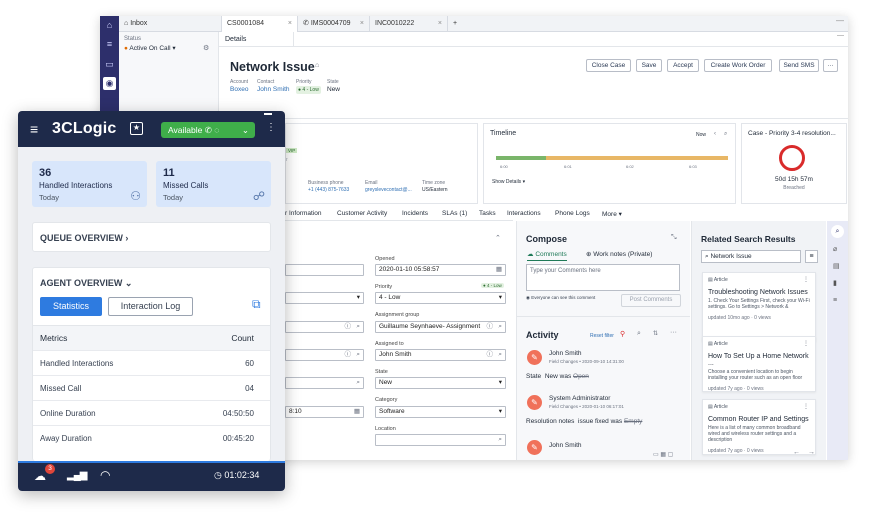 The height and width of the screenshot is (513, 871). What do you see at coordinates (655, 333) in the screenshot?
I see `sort-icon: ⇅` at bounding box center [655, 333].